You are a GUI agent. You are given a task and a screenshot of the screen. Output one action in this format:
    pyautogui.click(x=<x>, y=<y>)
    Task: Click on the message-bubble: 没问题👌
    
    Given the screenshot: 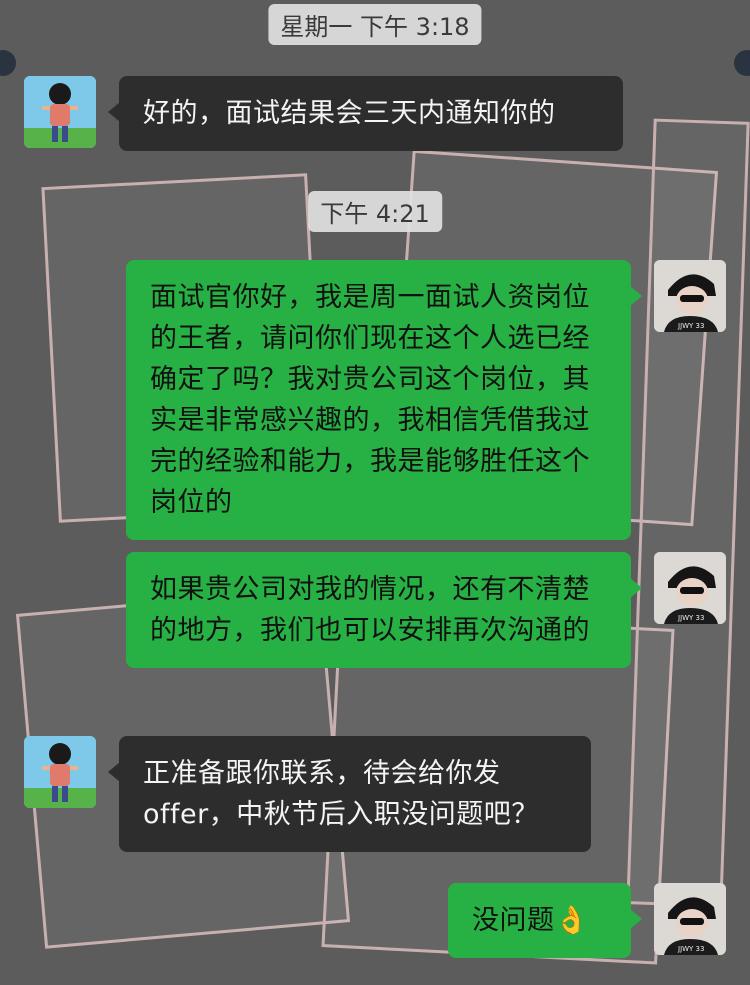 What is the action you would take?
    pyautogui.click(x=545, y=920)
    